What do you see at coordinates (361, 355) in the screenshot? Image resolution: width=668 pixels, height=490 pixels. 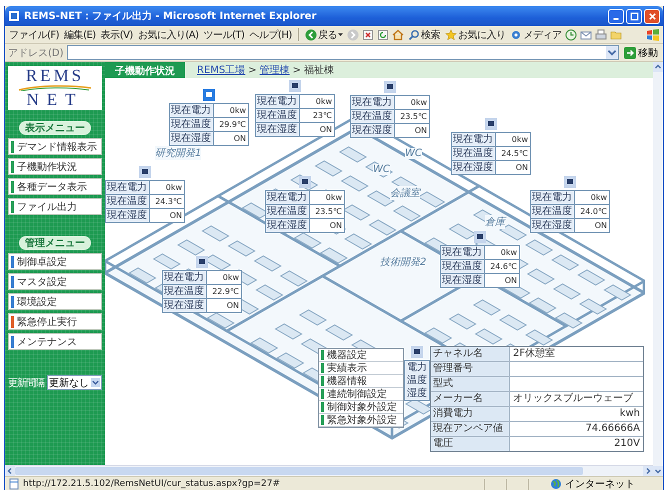 I see `context-menu-item: 機器設定` at bounding box center [361, 355].